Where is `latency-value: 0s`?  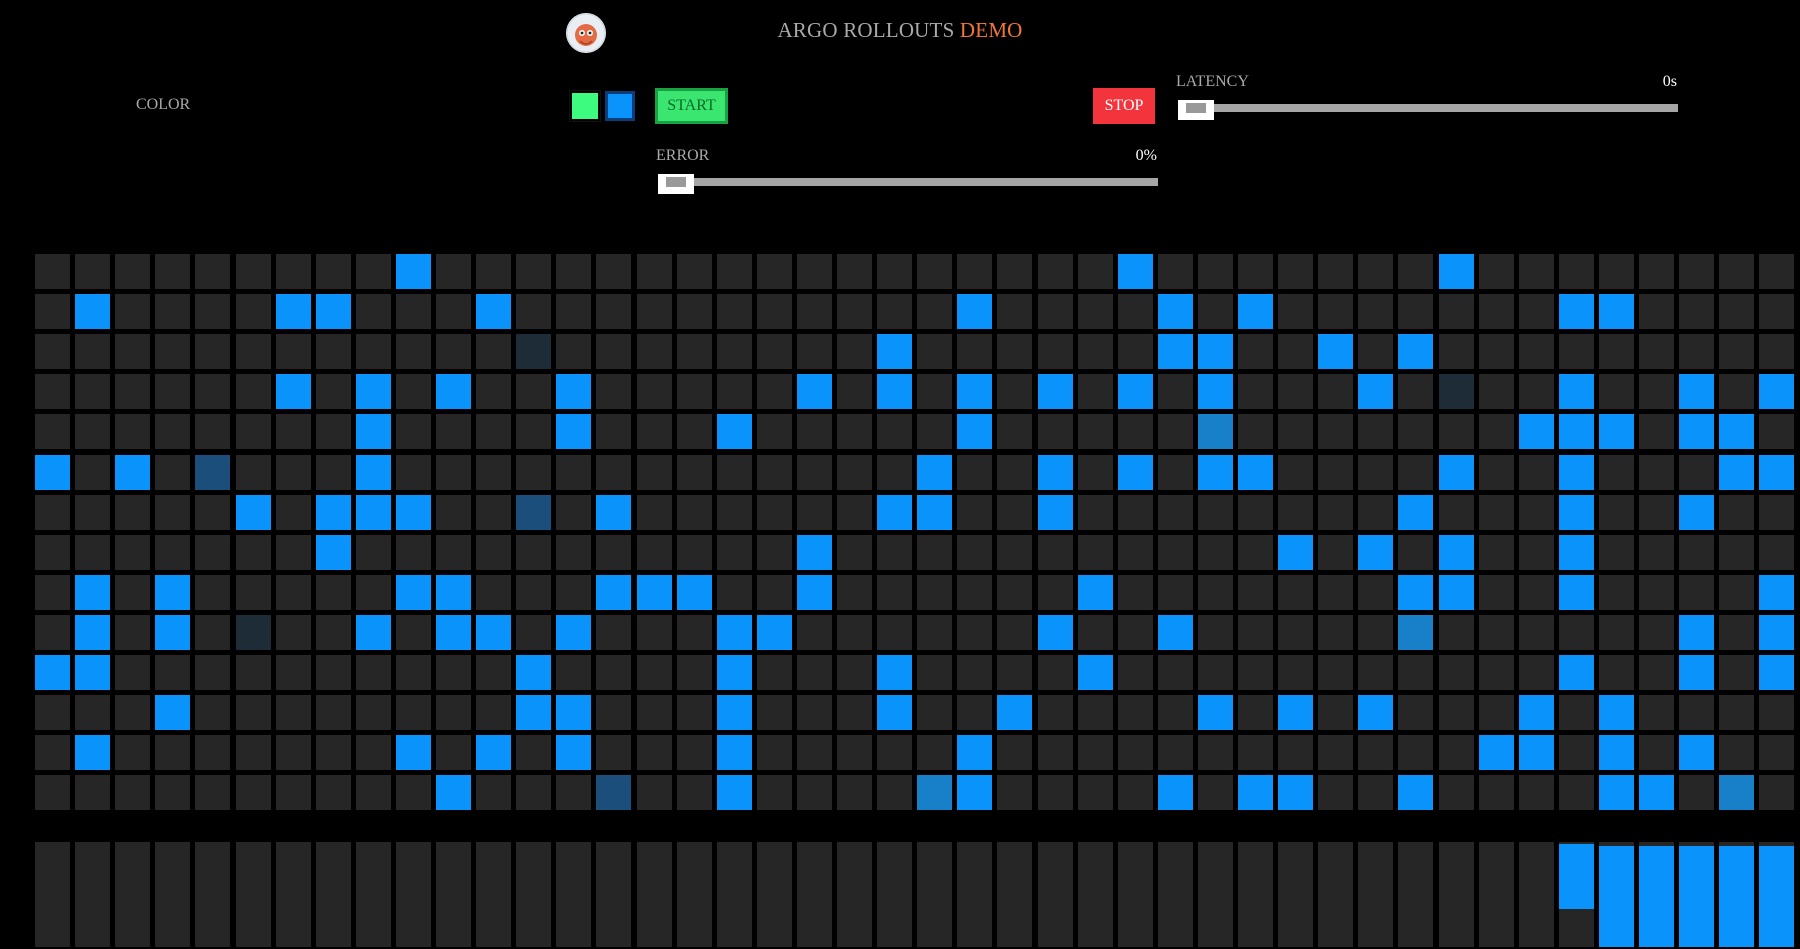
latency-value: 0s is located at coordinates (1669, 81).